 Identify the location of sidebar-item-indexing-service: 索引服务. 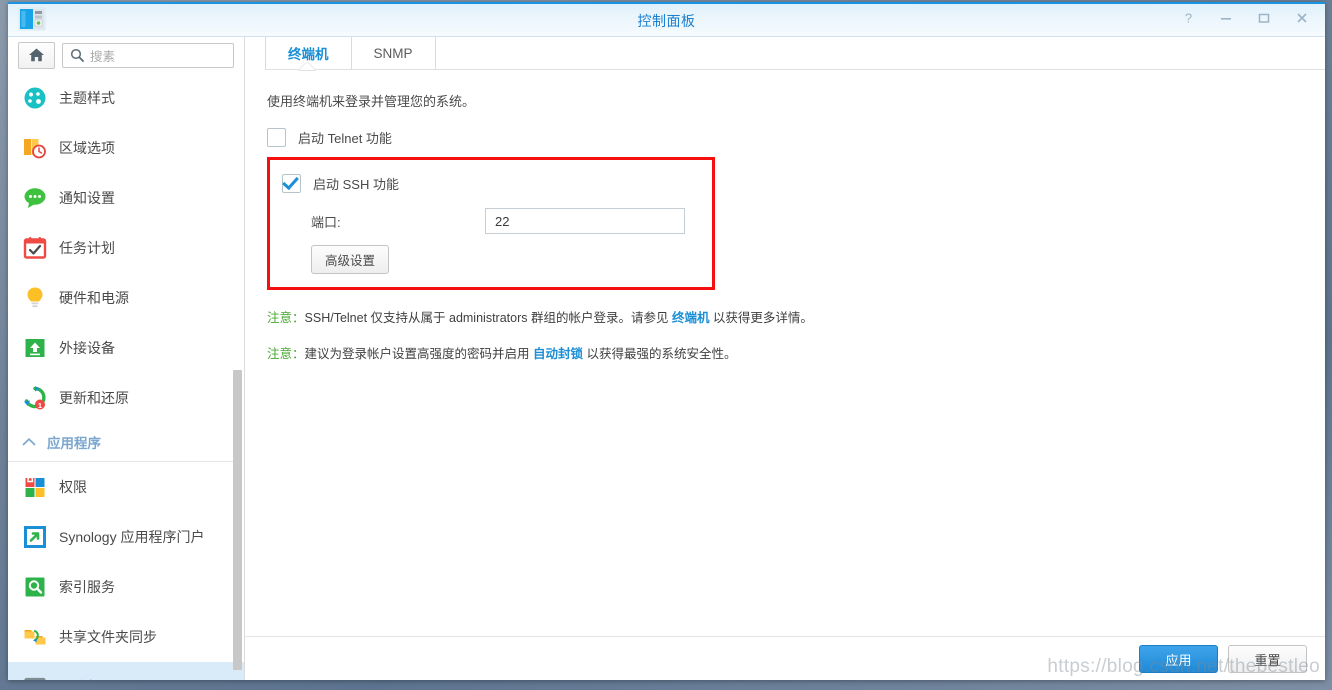
(126, 587).